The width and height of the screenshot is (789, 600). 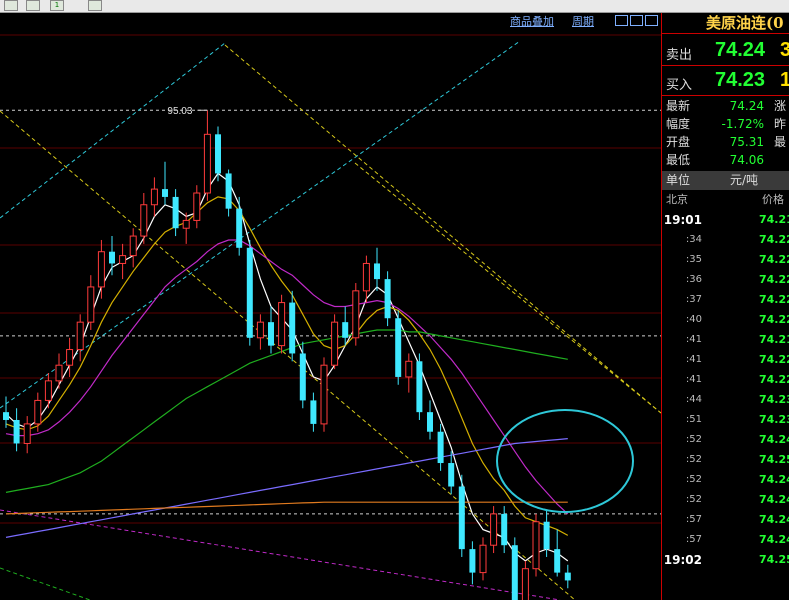 What do you see at coordinates (725, 460) in the screenshot?
I see `tick-row: :52 74.25` at bounding box center [725, 460].